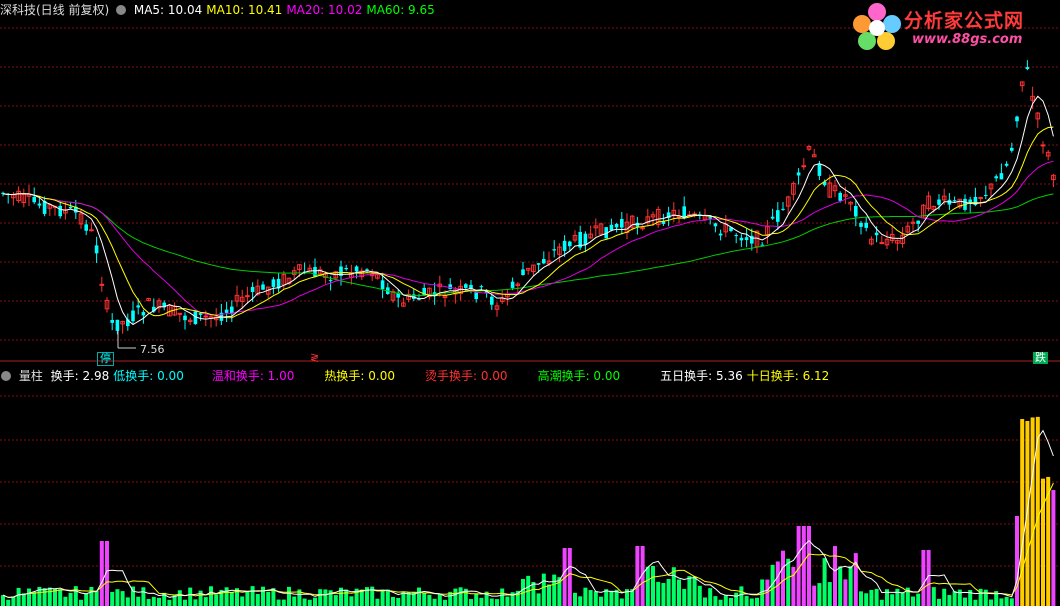 The image size is (1060, 606). What do you see at coordinates (466, 376) in the screenshot?
I see `volume-item-4: 烫手换手: 0.00` at bounding box center [466, 376].